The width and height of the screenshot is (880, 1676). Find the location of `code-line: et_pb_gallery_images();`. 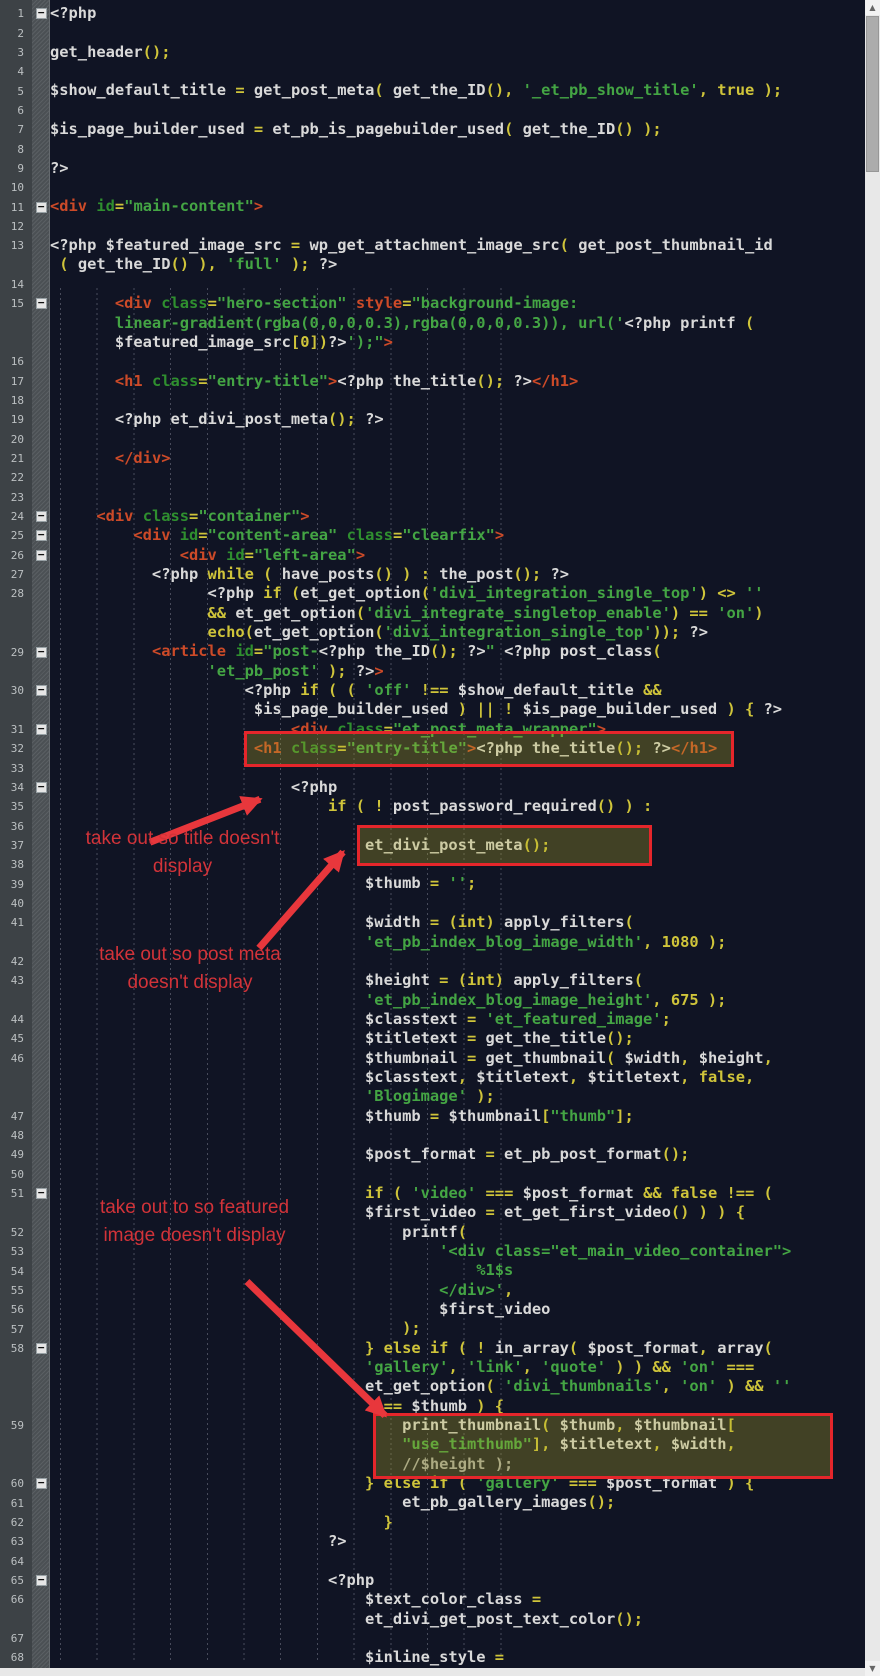

code-line: et_pb_gallery_images(); is located at coordinates (465, 1502).